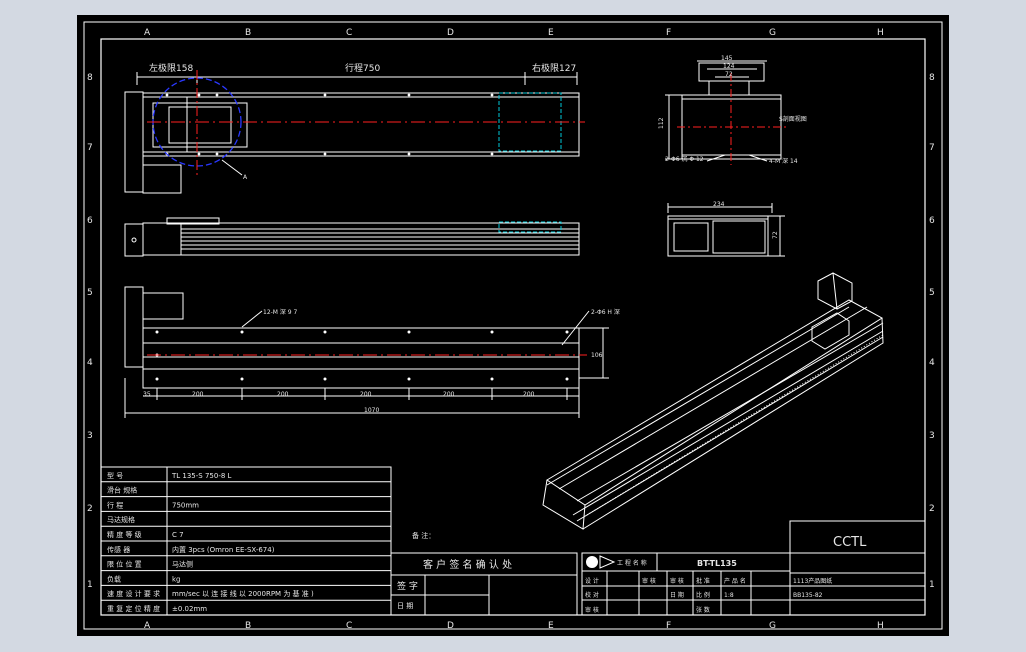  Describe the element at coordinates (719, 204) in the screenshot. I see `section-width-dim: 234` at that location.